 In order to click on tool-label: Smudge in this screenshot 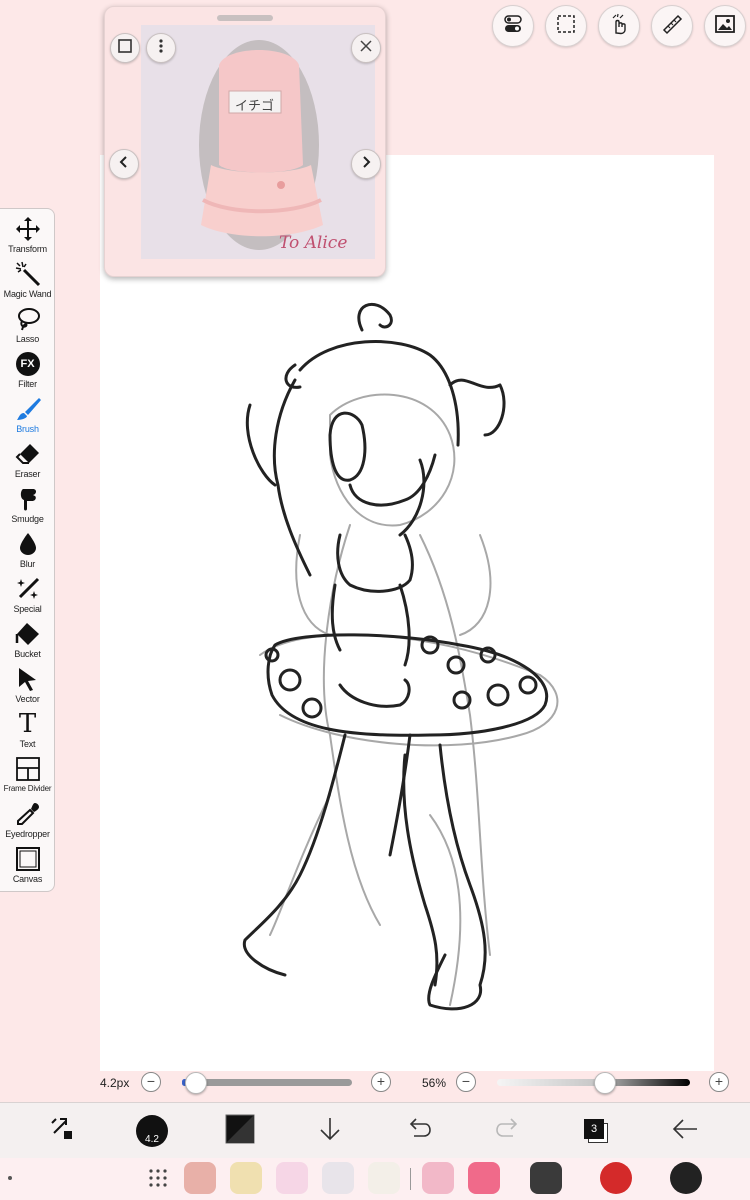, I will do `click(27, 519)`.